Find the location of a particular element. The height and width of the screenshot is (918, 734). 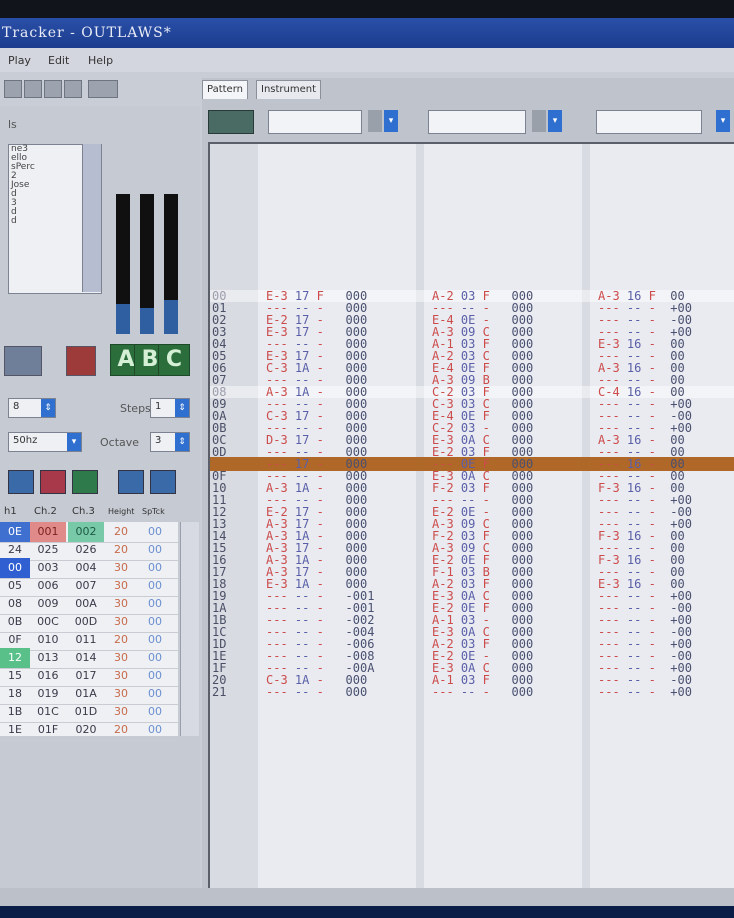

order-cell: 007 is located at coordinates (86, 586).